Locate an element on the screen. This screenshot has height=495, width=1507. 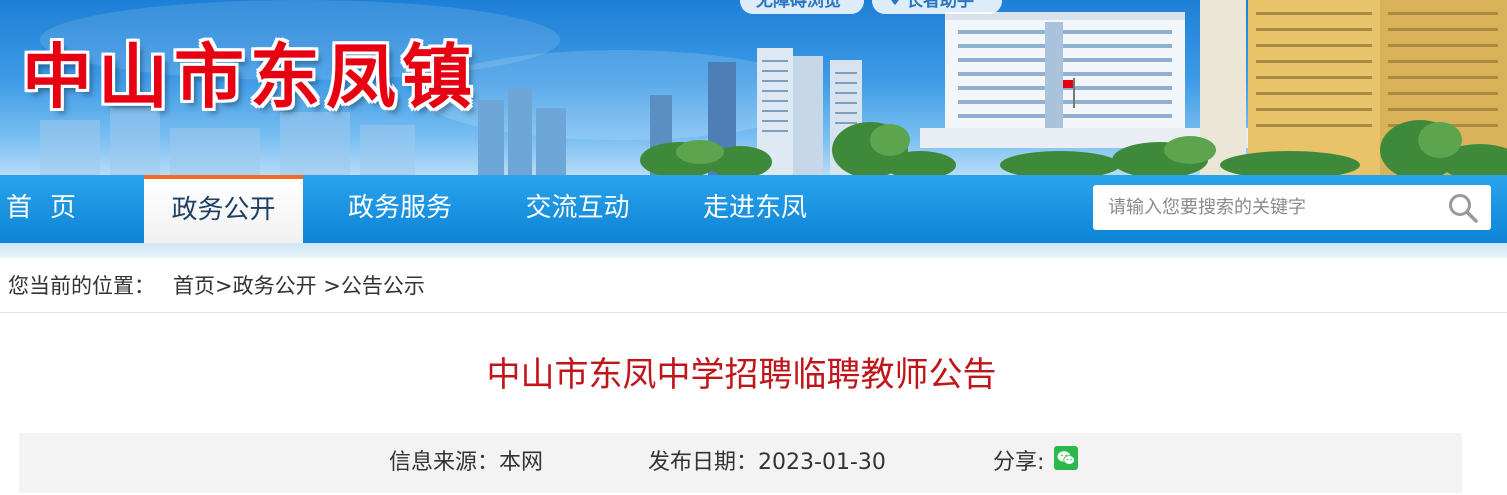
breadcrumb-section-link: 政务公开 is located at coordinates (275, 286).